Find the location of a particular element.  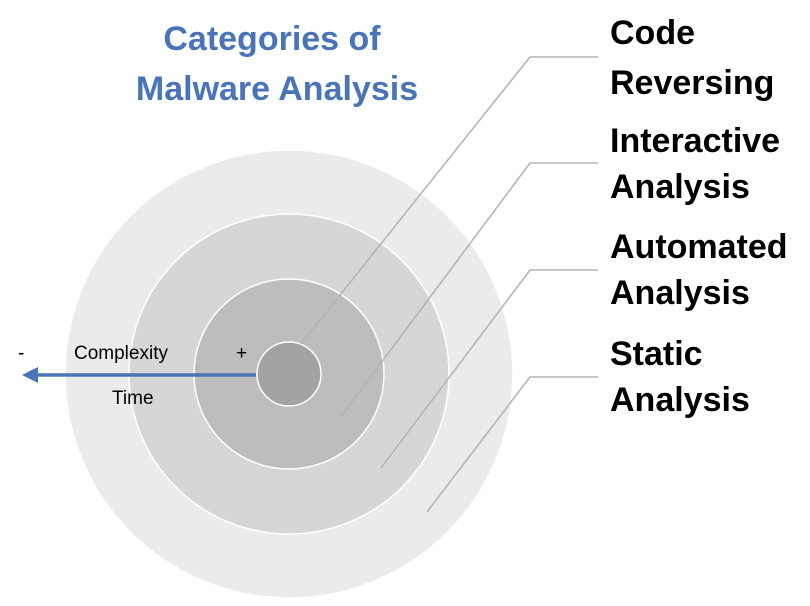

label-static-analysis-line-1: Static is located at coordinates (656, 354).